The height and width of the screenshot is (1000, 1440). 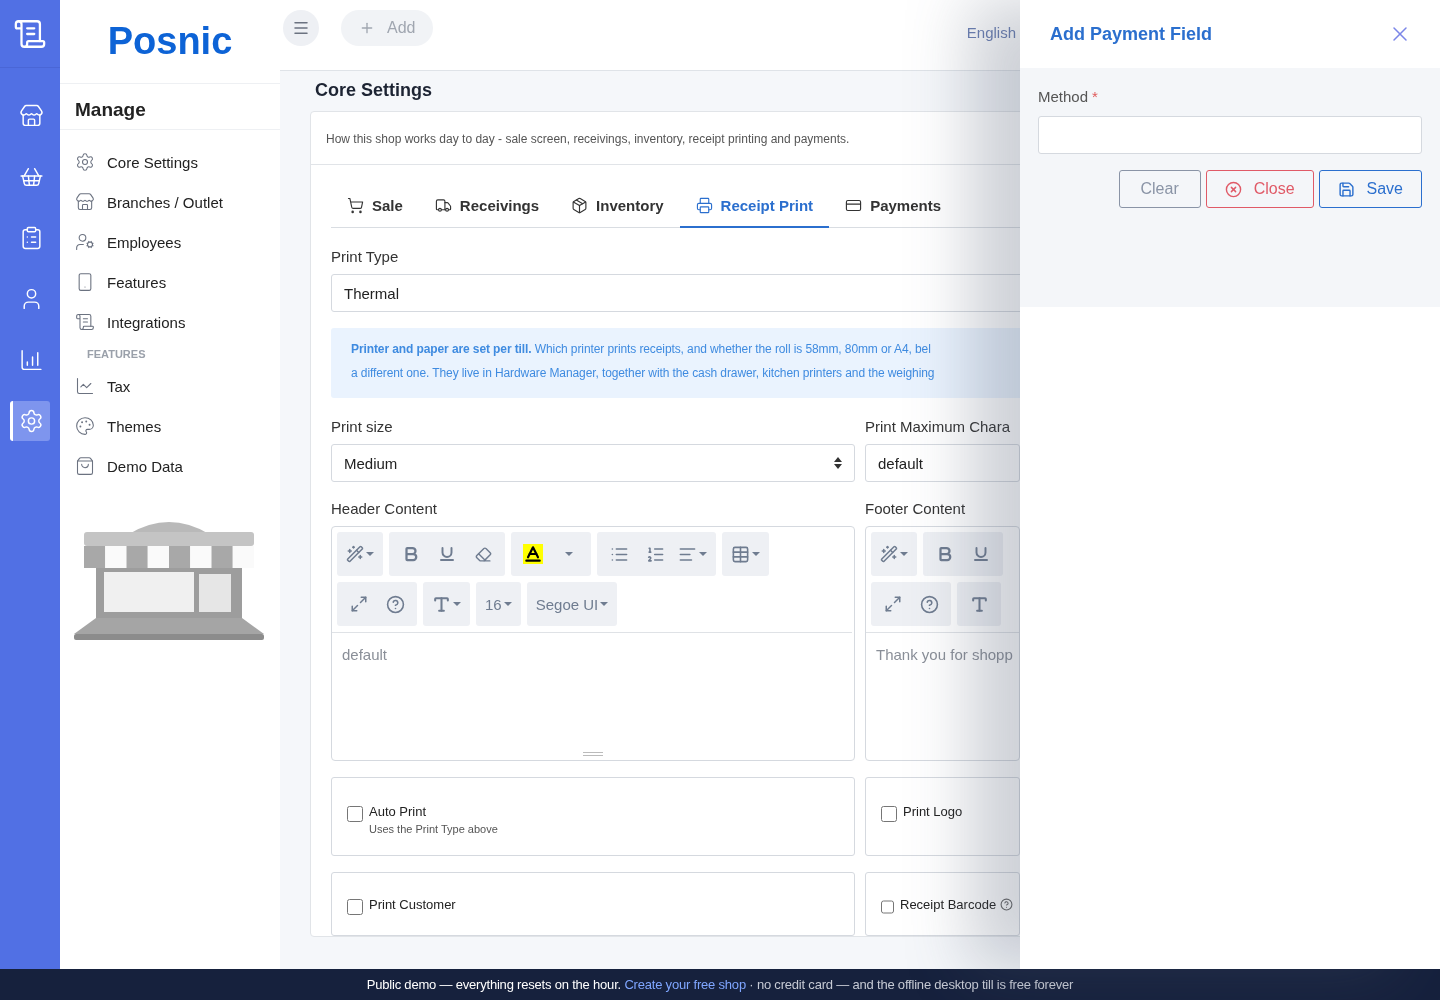 I want to click on palette-icon, so click(x=85, y=426).